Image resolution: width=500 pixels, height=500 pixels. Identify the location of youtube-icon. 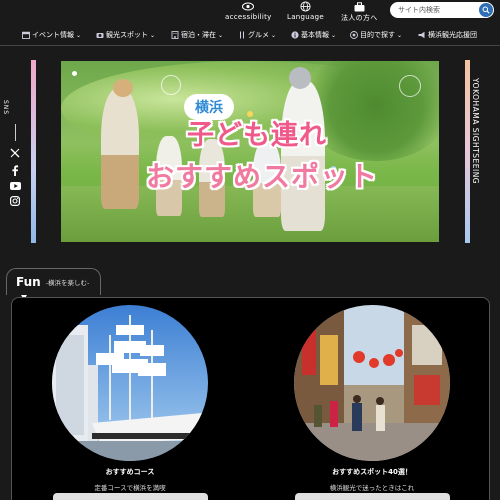
(15, 186).